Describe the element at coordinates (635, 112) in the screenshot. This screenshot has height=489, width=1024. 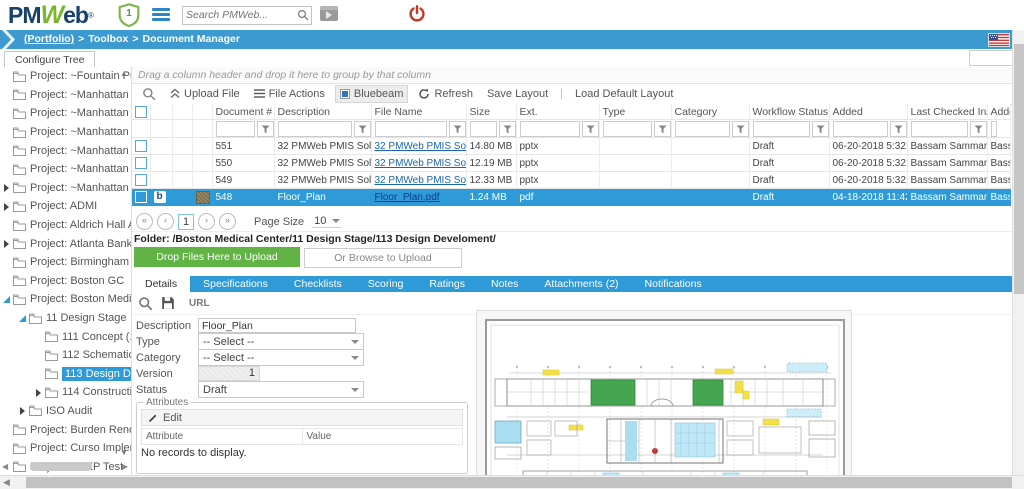
I see `column-header: Type` at that location.